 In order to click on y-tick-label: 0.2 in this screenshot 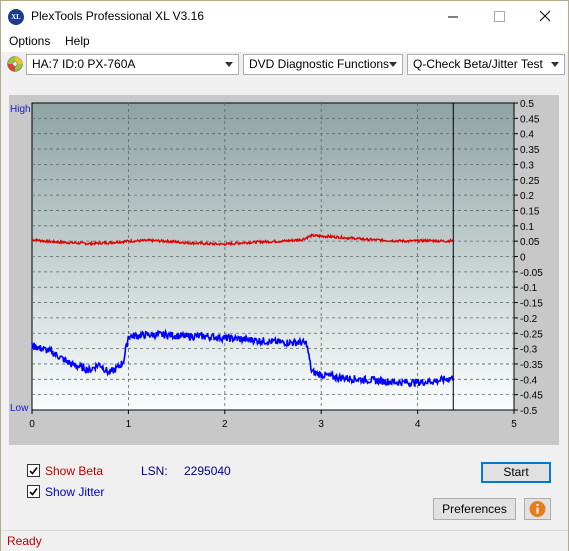, I will do `click(527, 196)`.